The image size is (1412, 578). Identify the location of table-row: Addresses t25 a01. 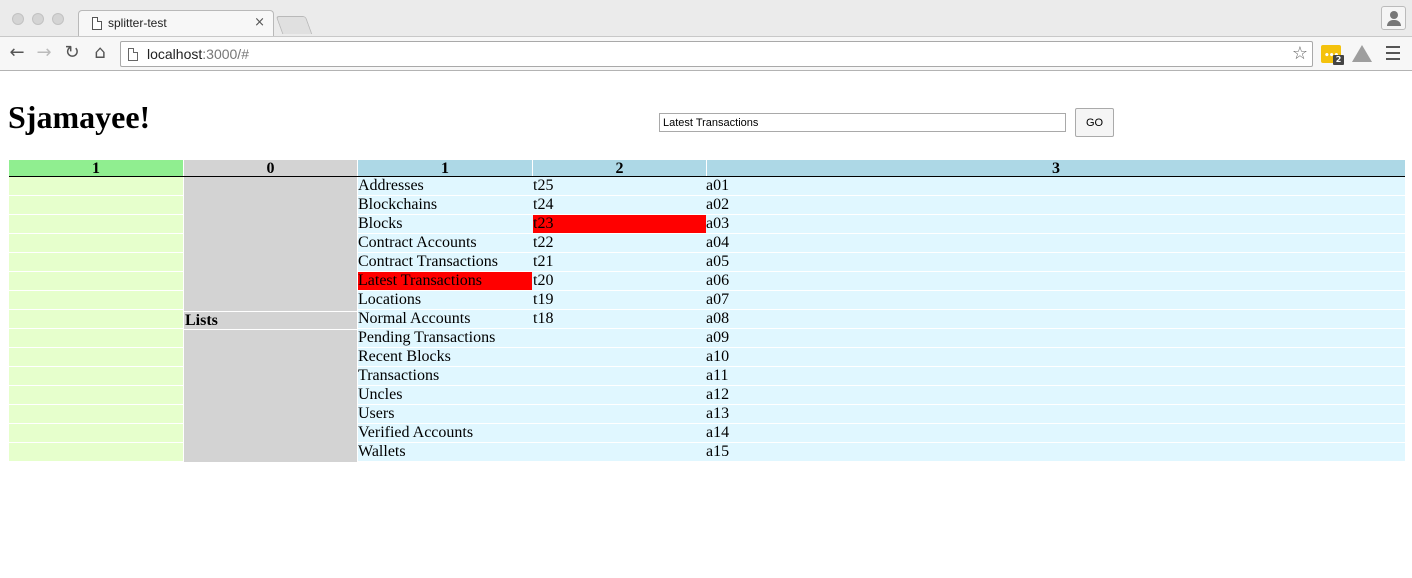
(707, 186).